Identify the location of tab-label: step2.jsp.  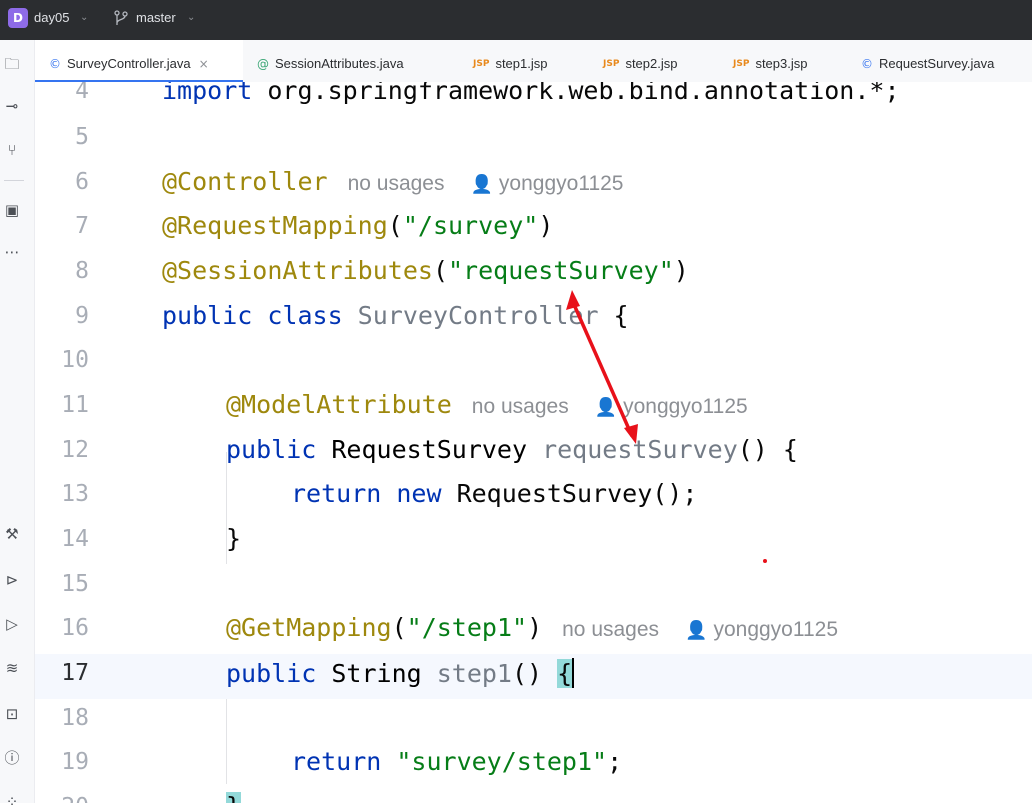
(651, 63).